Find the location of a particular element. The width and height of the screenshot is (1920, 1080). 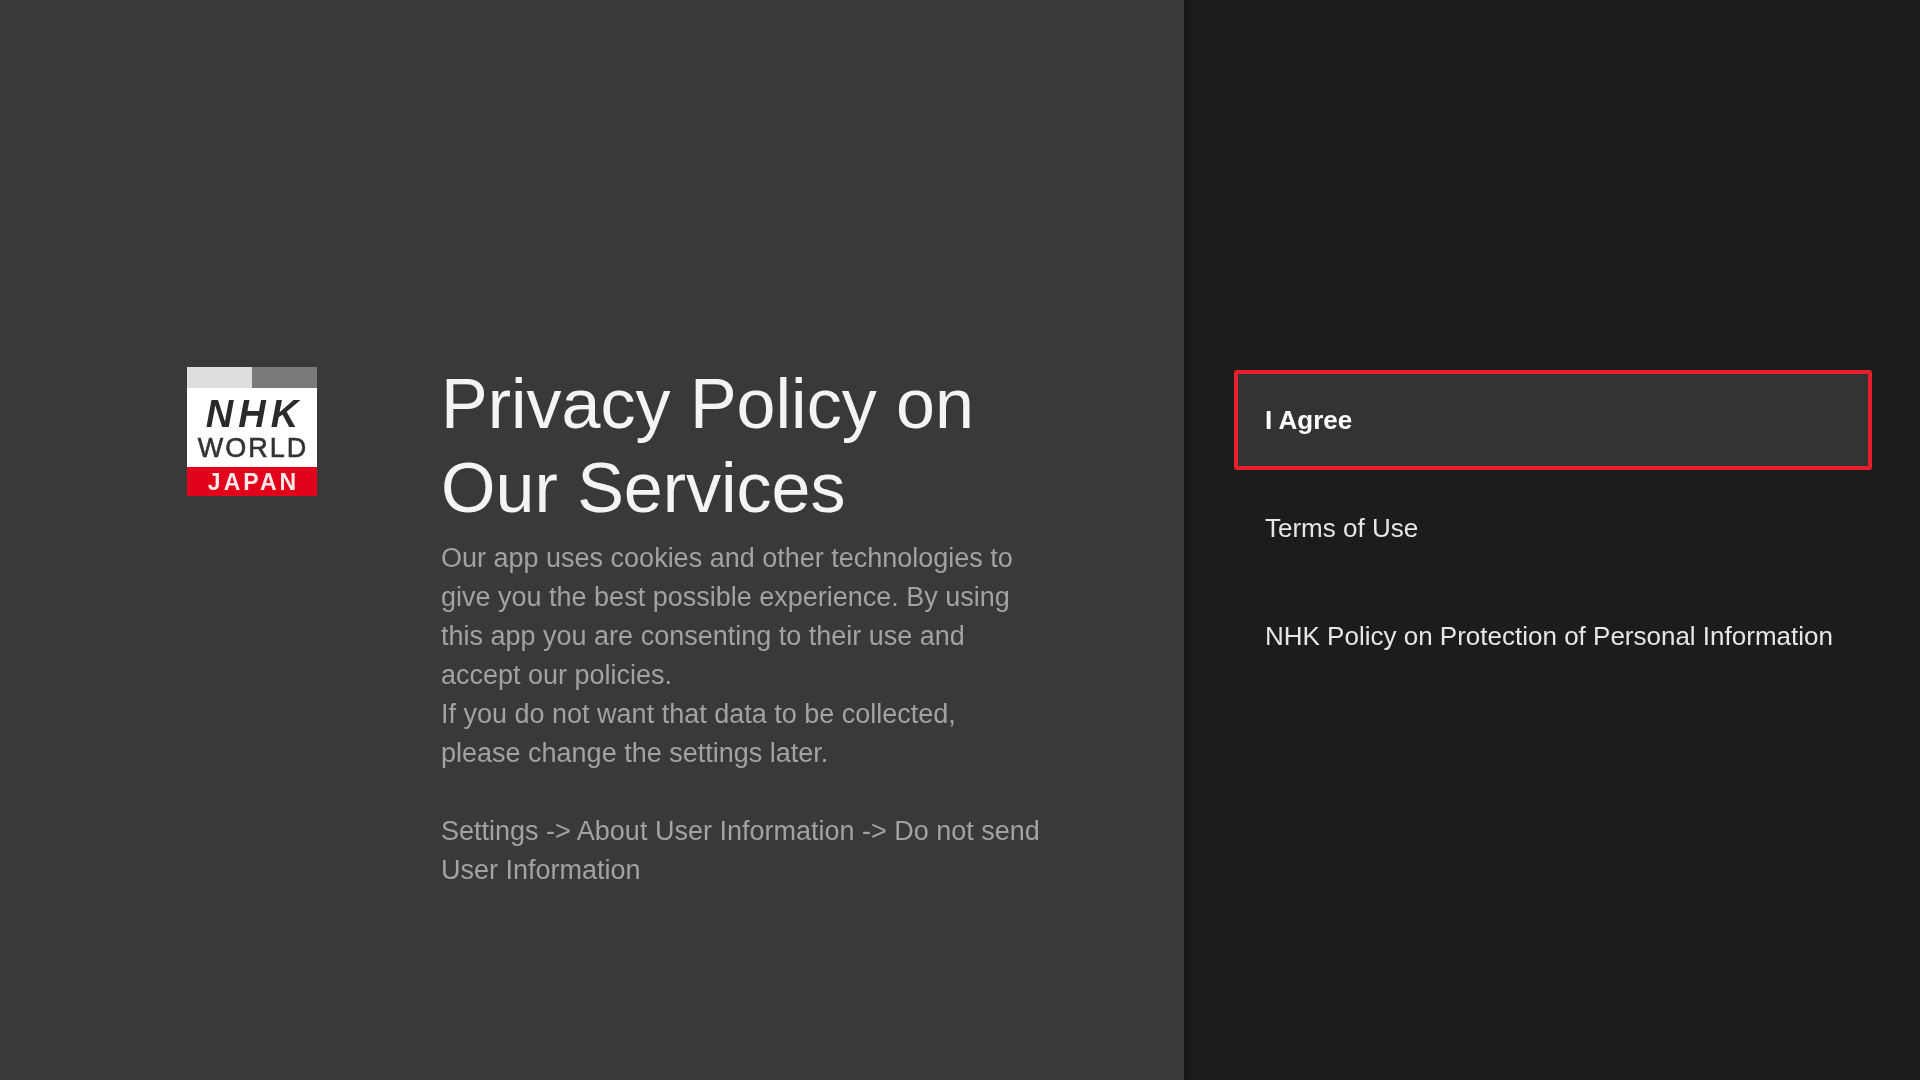

logo-text: WORLD is located at coordinates (253, 447).